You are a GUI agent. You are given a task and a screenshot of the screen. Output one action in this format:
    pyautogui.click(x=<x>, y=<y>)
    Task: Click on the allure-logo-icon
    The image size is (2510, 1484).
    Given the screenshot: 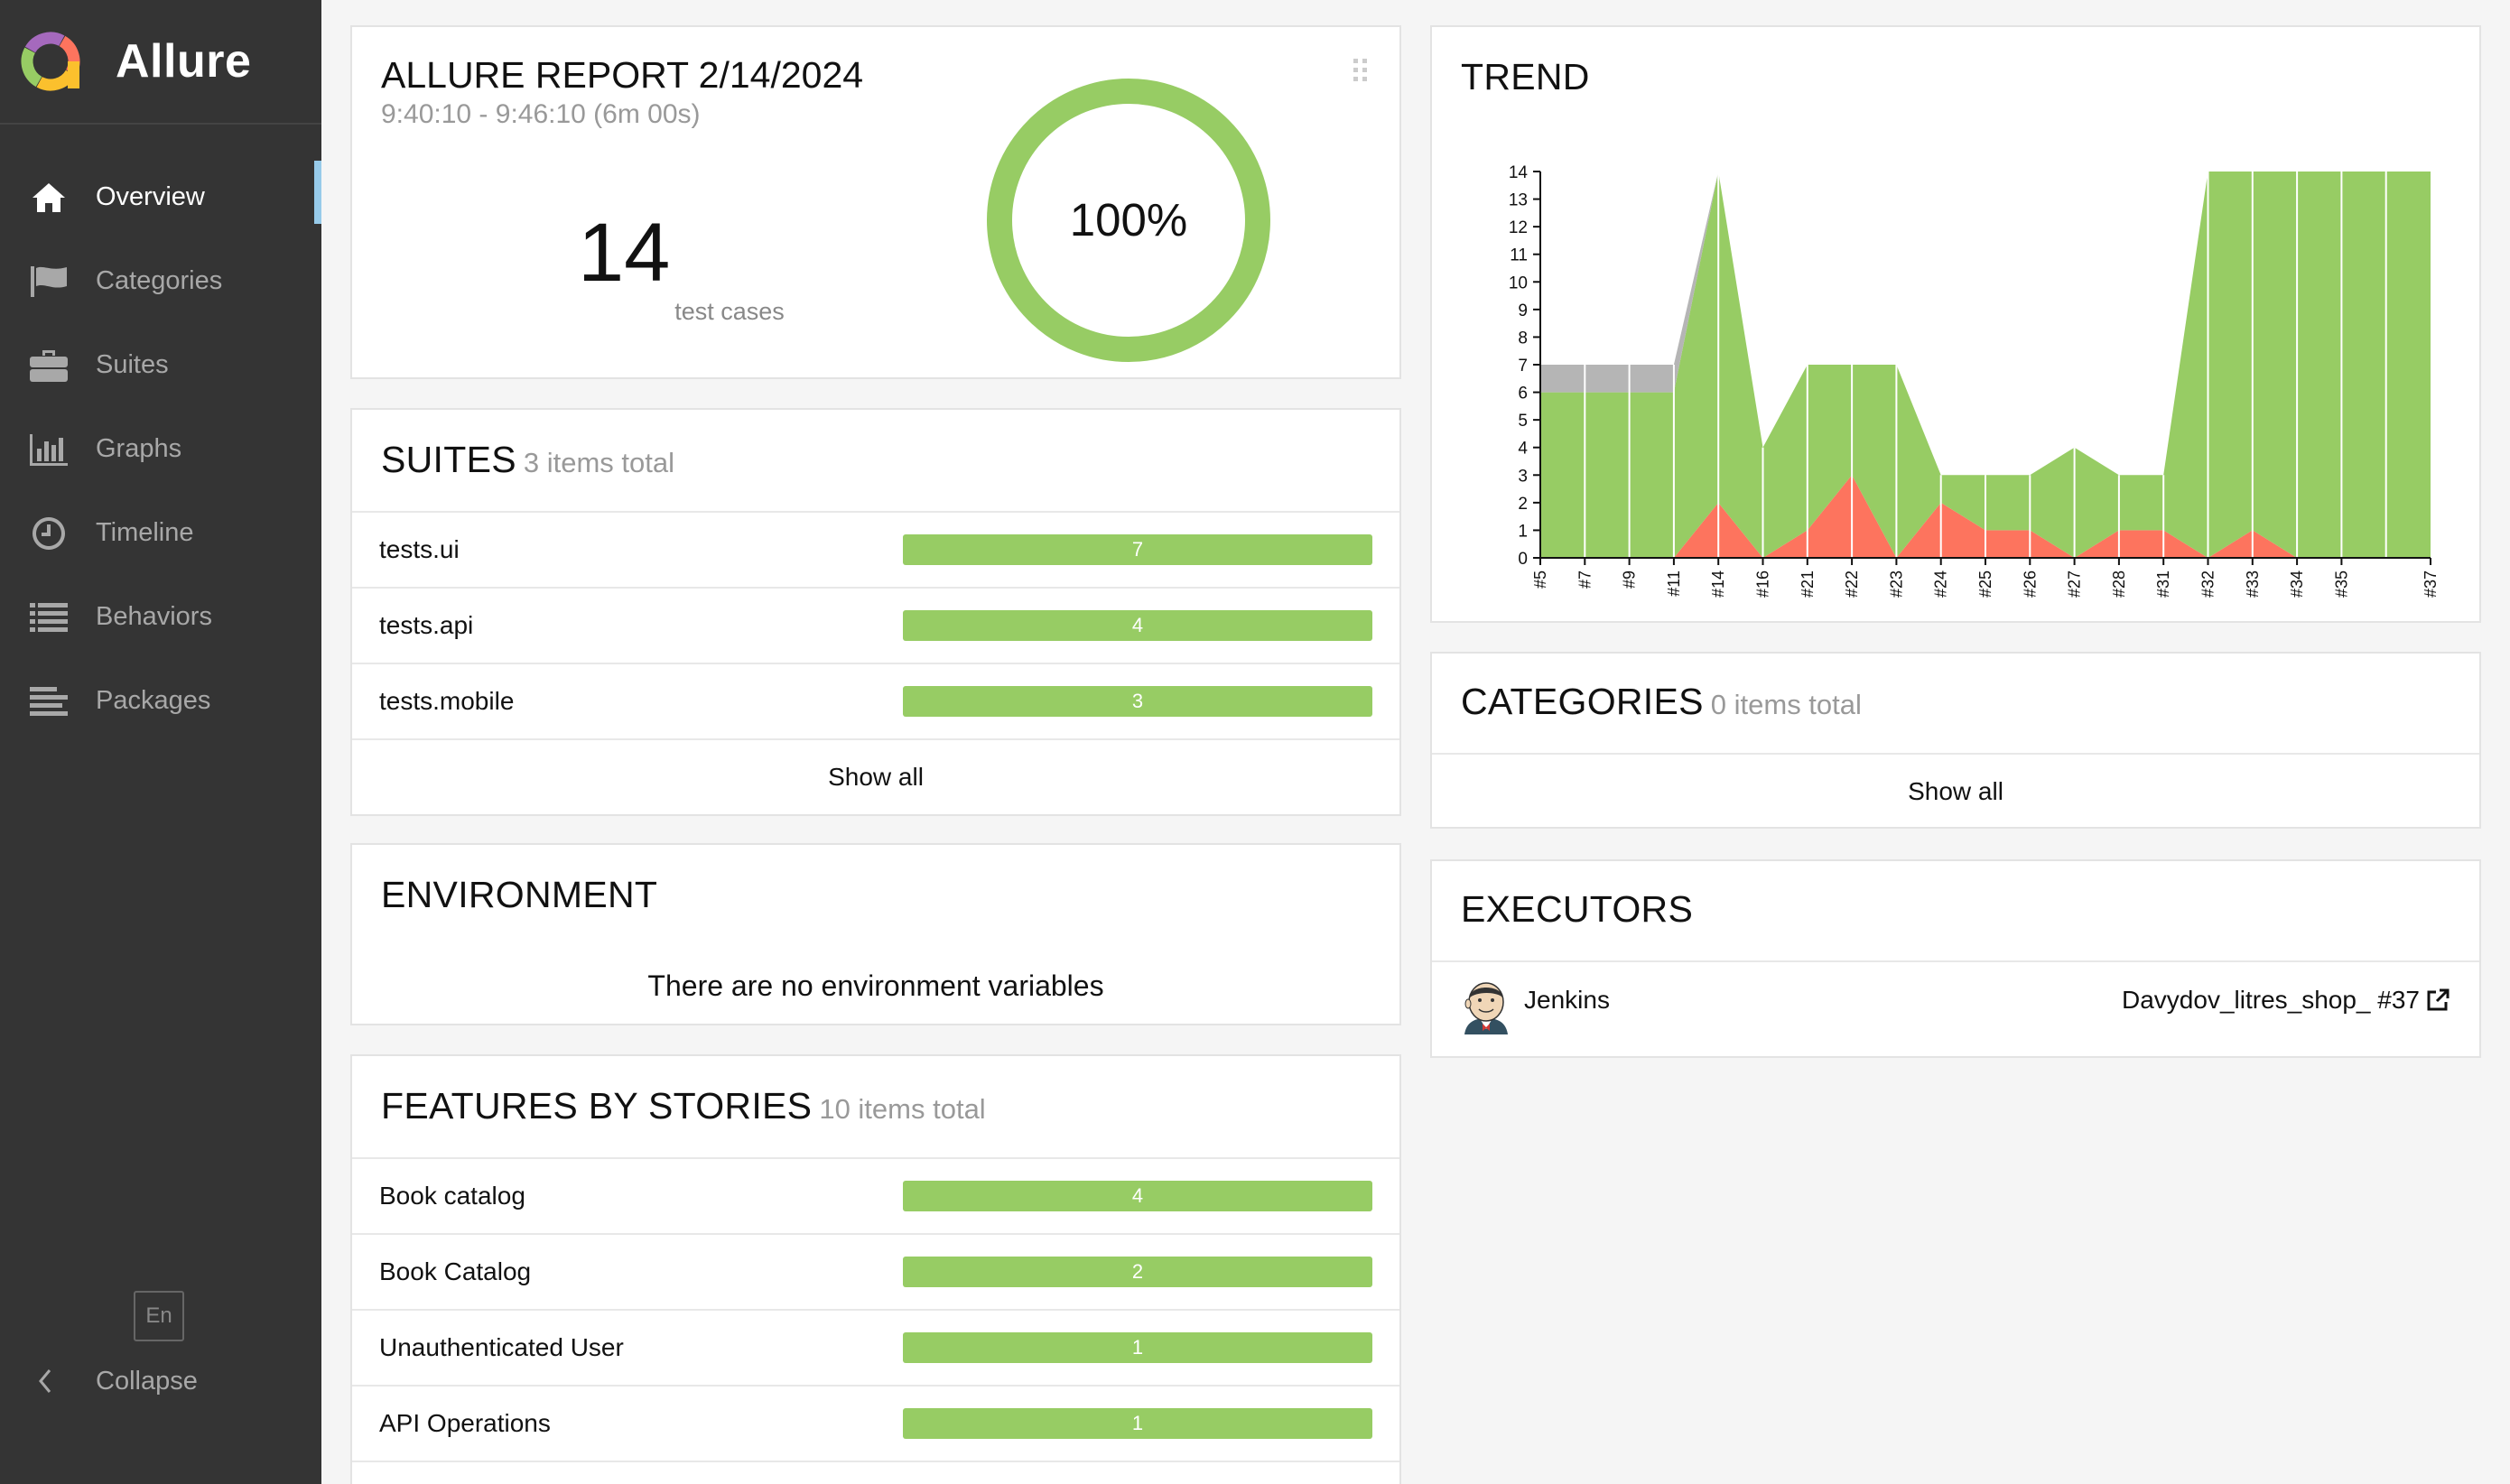 What is the action you would take?
    pyautogui.click(x=50, y=62)
    